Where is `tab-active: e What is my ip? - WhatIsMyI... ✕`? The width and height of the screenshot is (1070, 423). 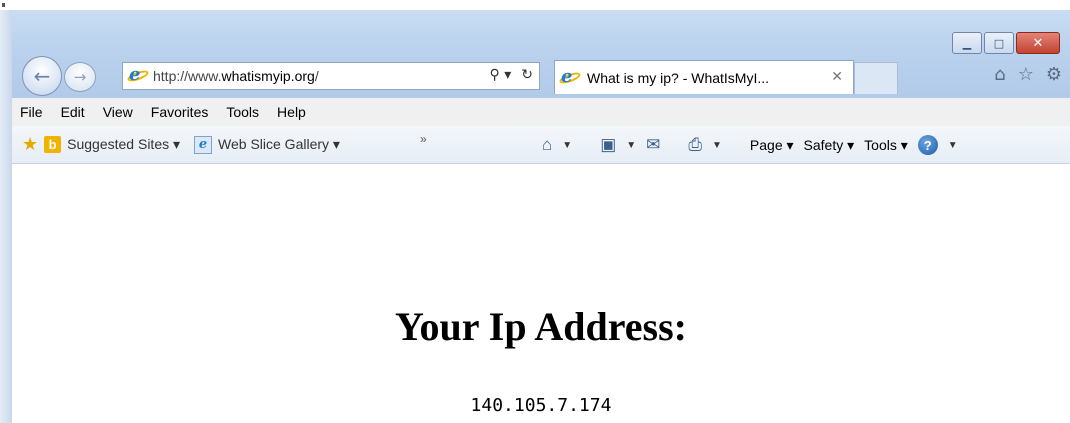
tab-active: e What is my ip? - WhatIsMyI... ✕ is located at coordinates (704, 77).